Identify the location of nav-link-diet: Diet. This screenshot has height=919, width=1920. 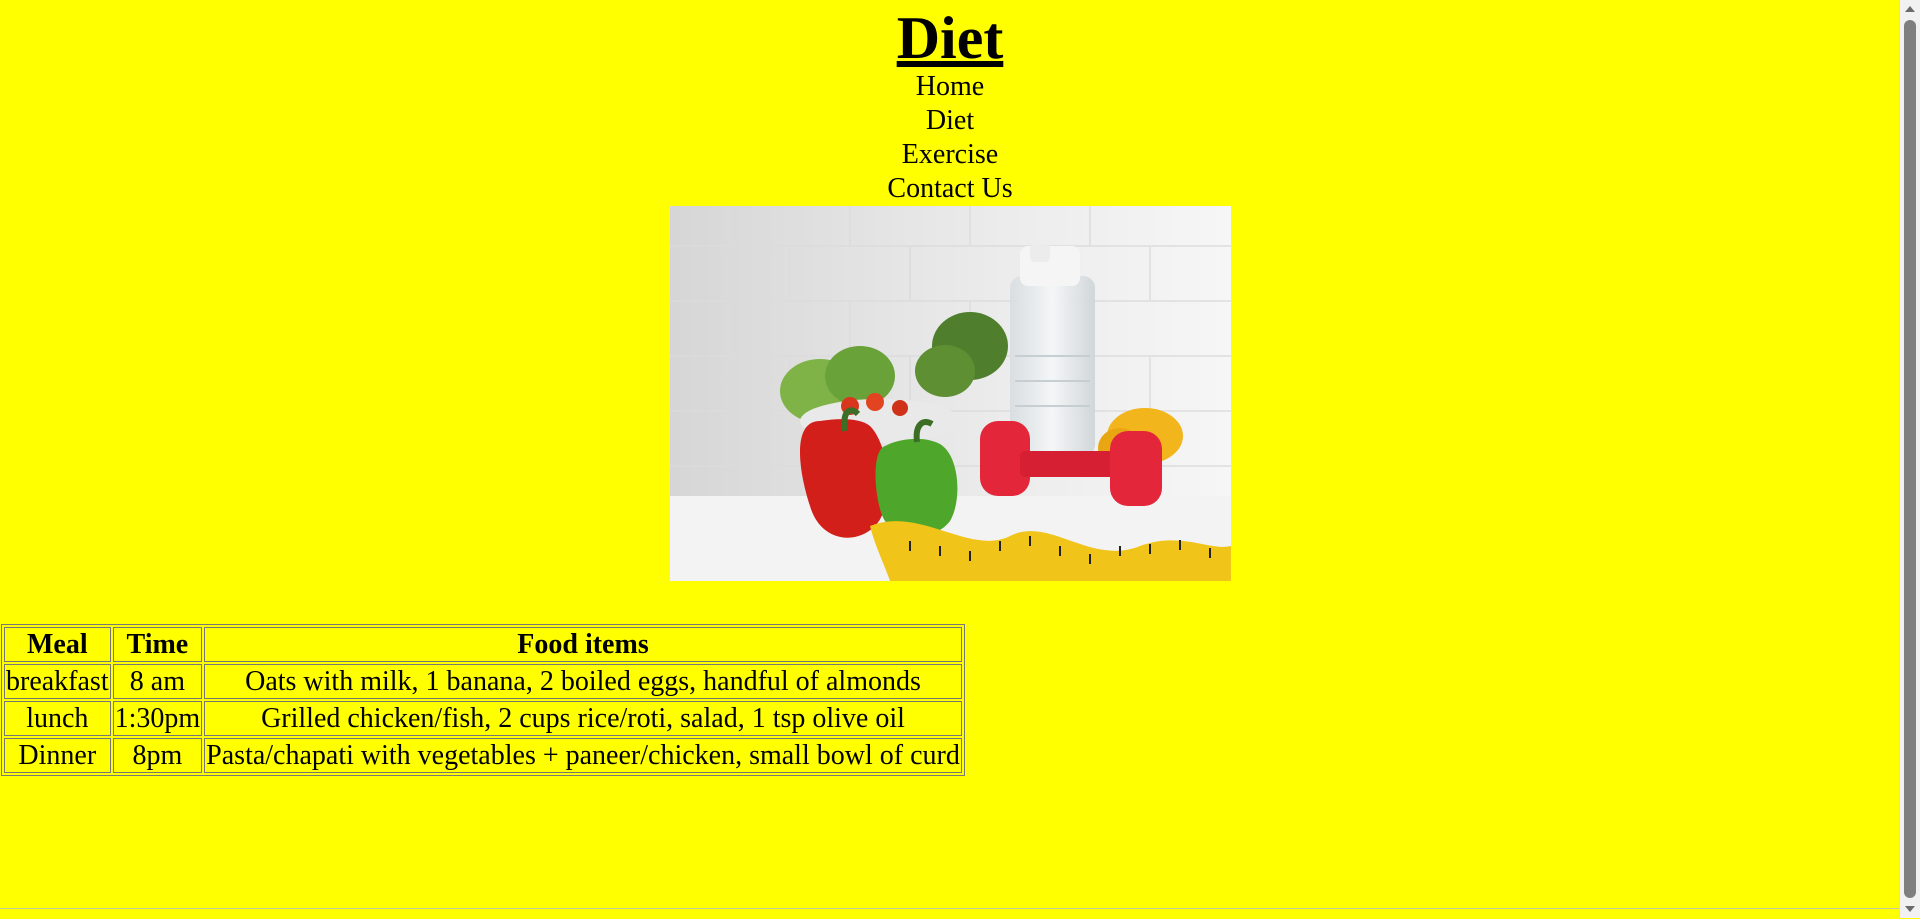
(950, 121).